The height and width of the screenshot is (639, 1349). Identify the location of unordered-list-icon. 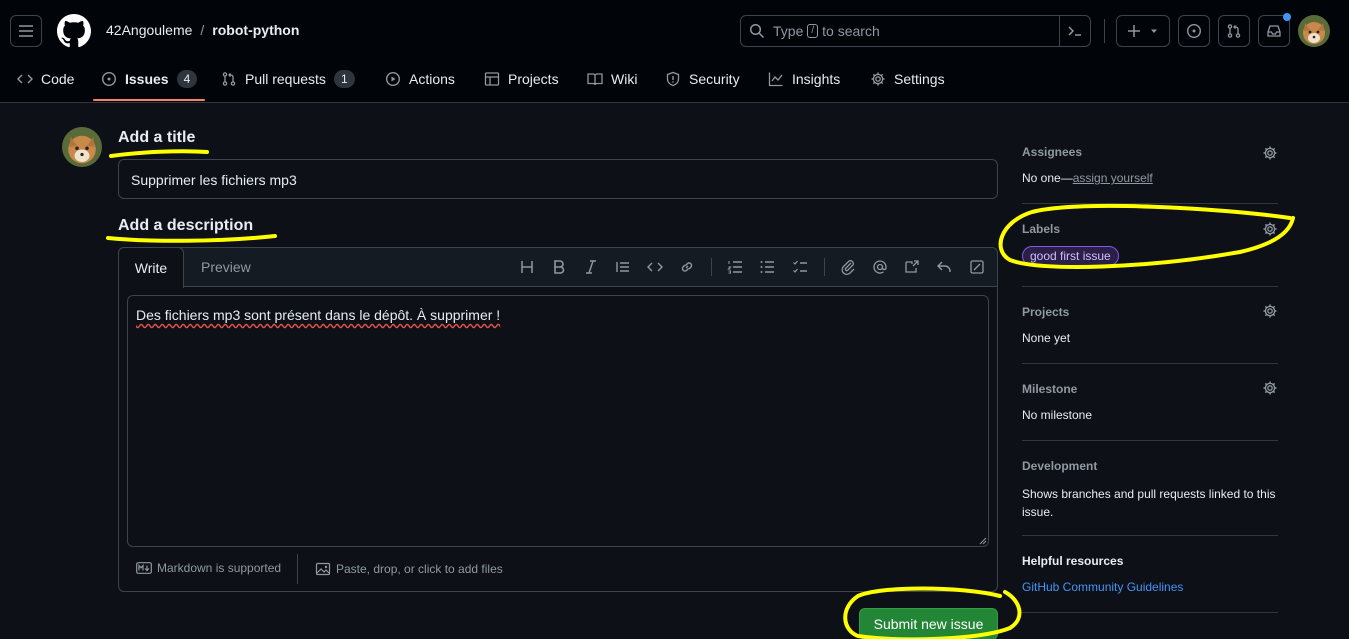
(767, 267).